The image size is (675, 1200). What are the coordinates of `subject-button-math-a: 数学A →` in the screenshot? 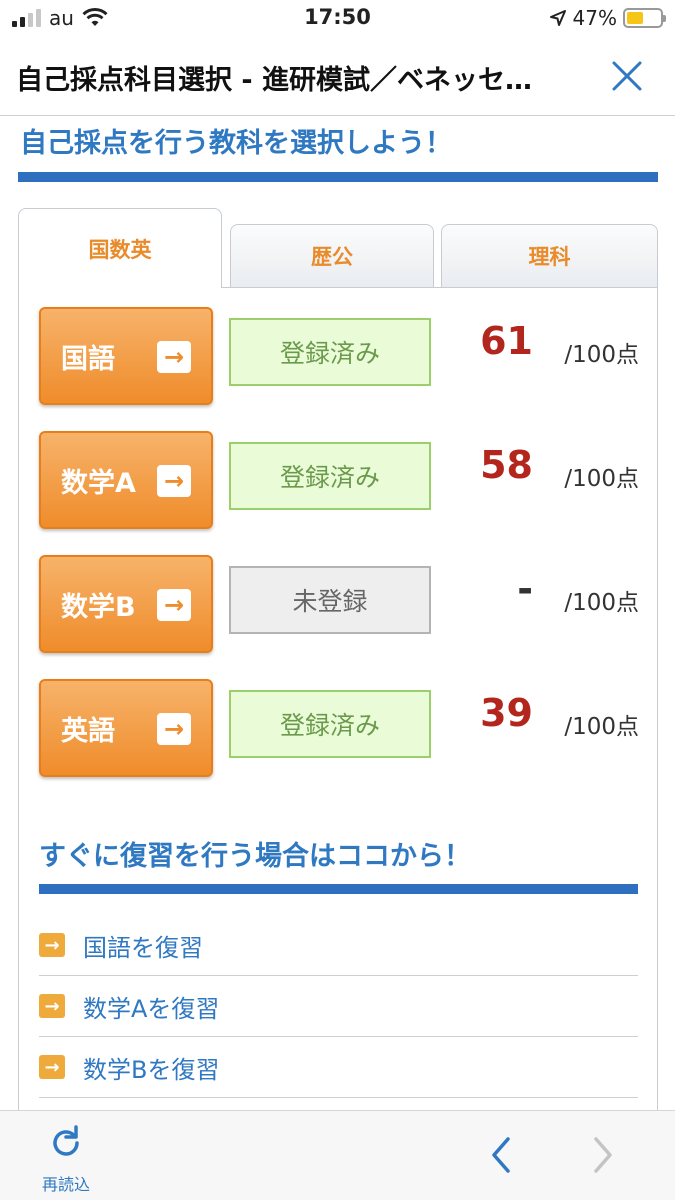 It's located at (126, 480).